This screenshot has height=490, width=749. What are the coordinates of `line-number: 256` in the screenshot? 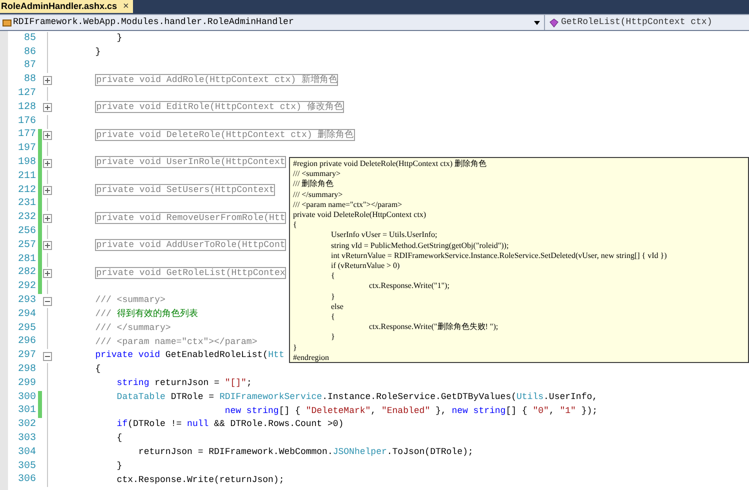 It's located at (26, 232).